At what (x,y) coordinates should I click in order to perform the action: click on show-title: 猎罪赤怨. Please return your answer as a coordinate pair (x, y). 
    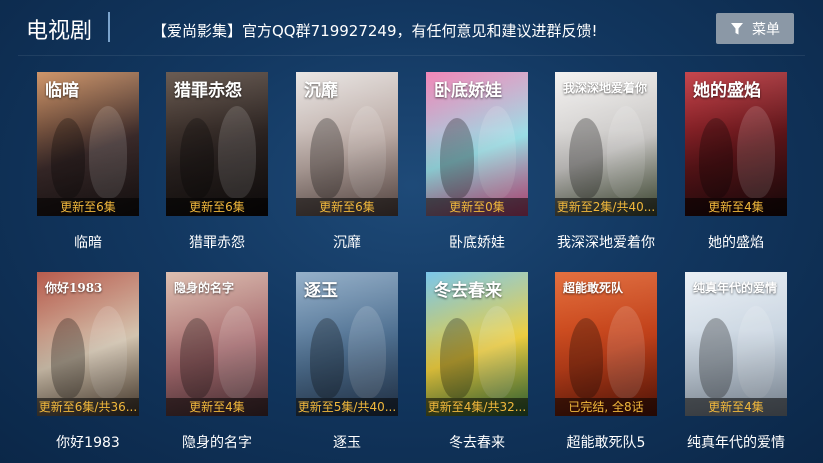
    Looking at the image, I should click on (217, 243).